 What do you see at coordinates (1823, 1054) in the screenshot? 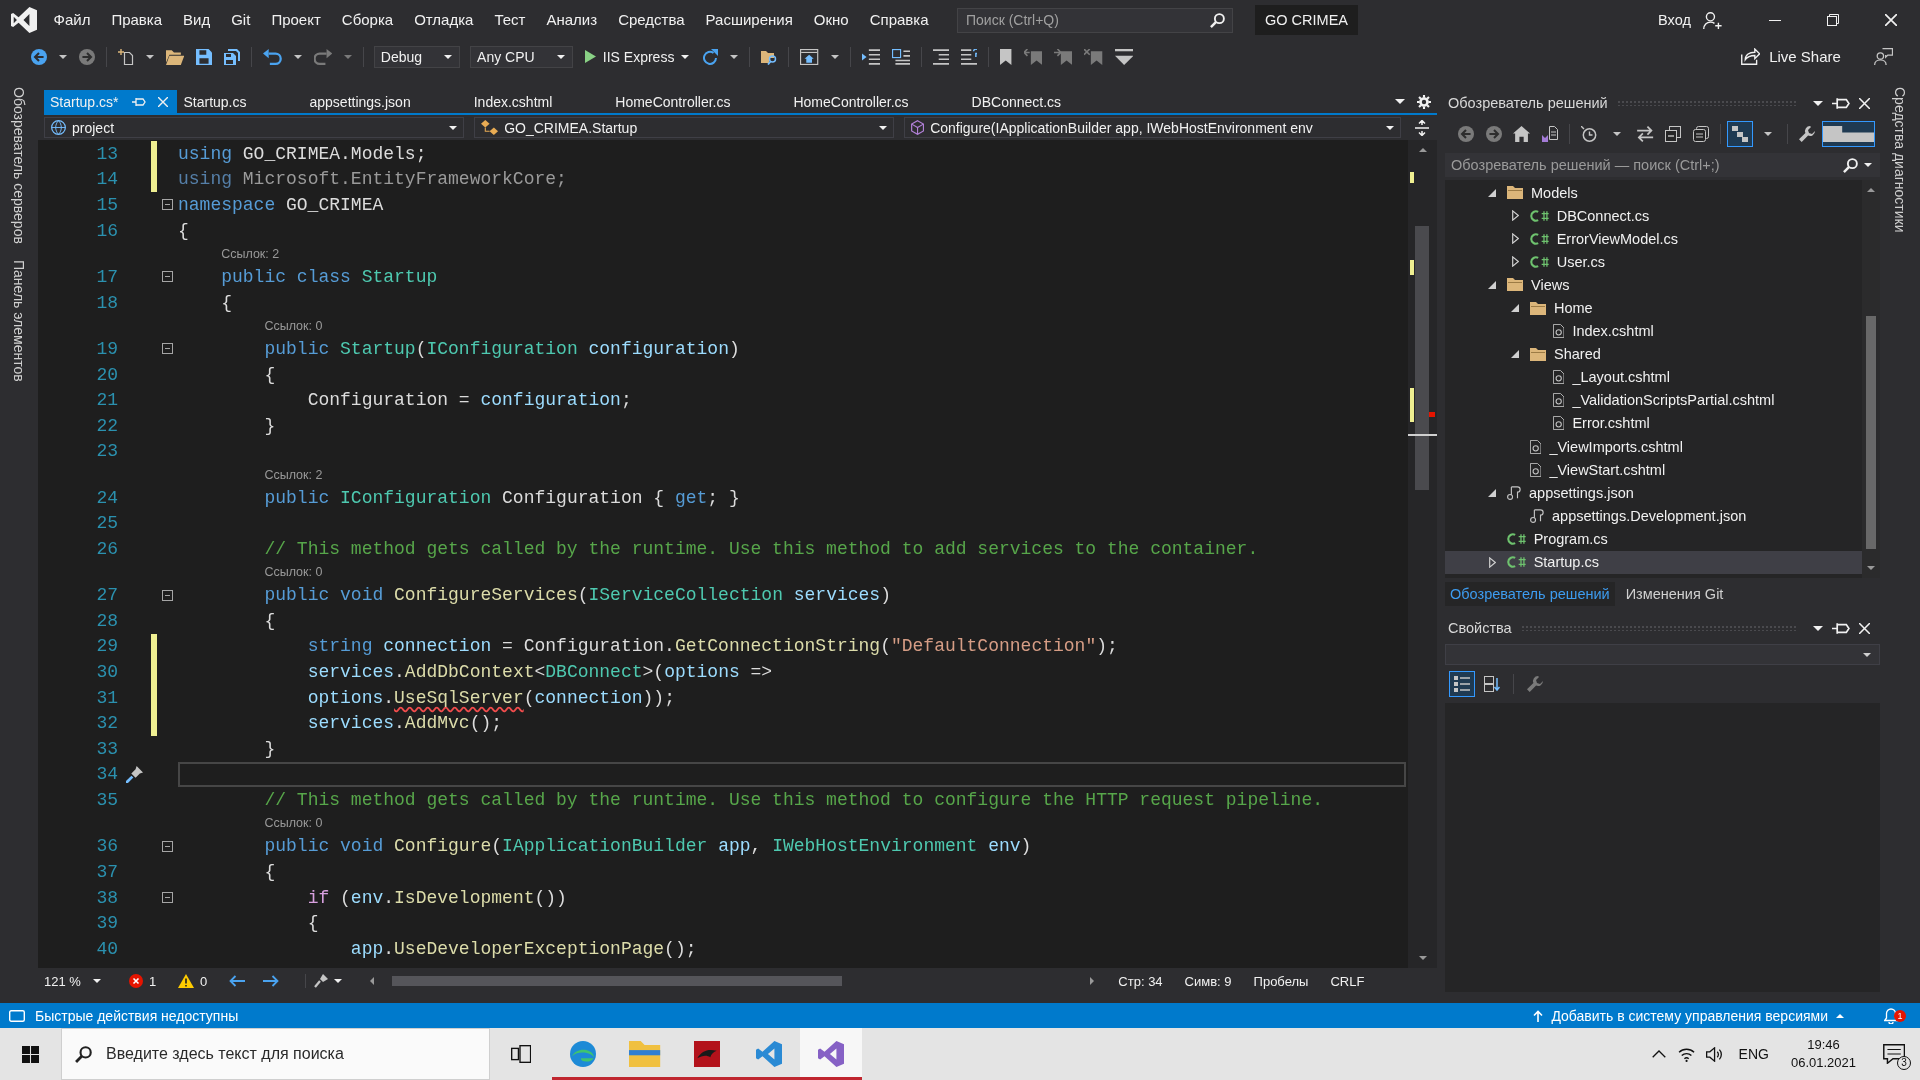
I see `clock: 19:46 06.01.2021` at bounding box center [1823, 1054].